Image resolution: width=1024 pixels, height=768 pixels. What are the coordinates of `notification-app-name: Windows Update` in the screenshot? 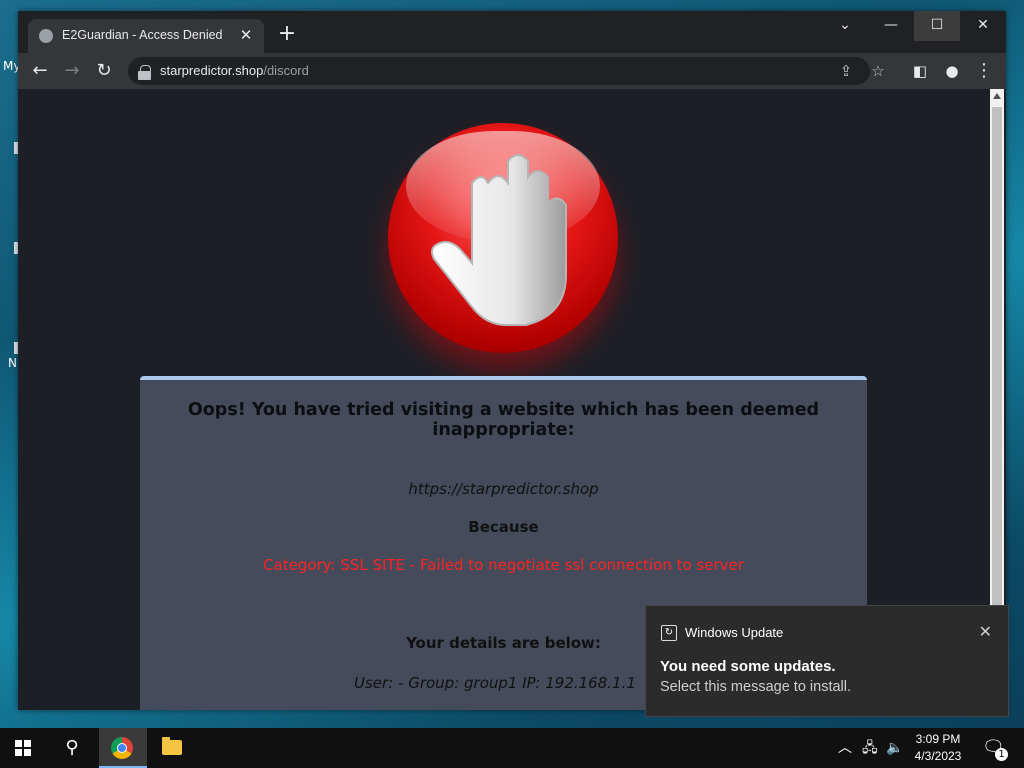 It's located at (734, 632).